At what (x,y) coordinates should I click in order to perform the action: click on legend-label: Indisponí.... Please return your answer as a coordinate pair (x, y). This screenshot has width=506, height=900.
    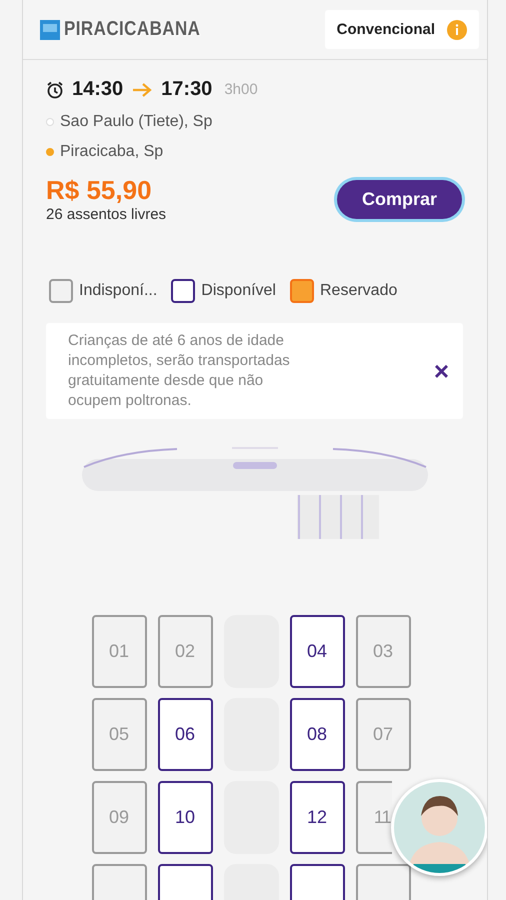
    Looking at the image, I should click on (118, 291).